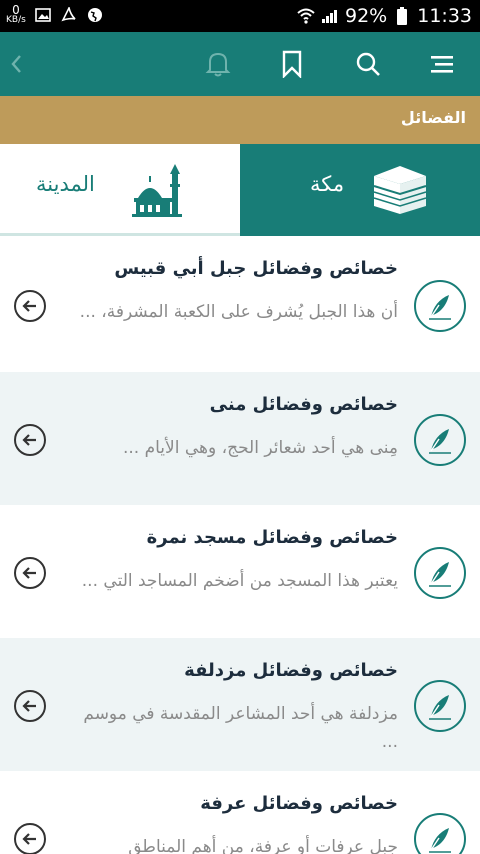  I want to click on mosque-icon, so click(160, 192).